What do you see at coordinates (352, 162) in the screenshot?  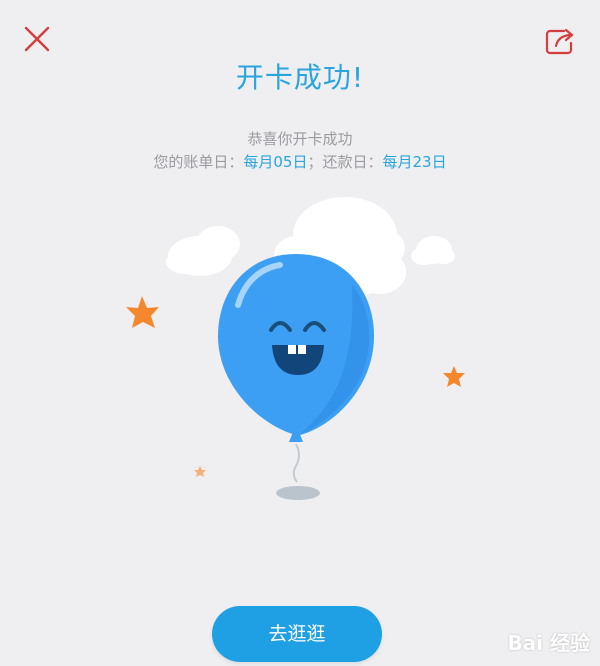 I see `repay-label: 还款日：` at bounding box center [352, 162].